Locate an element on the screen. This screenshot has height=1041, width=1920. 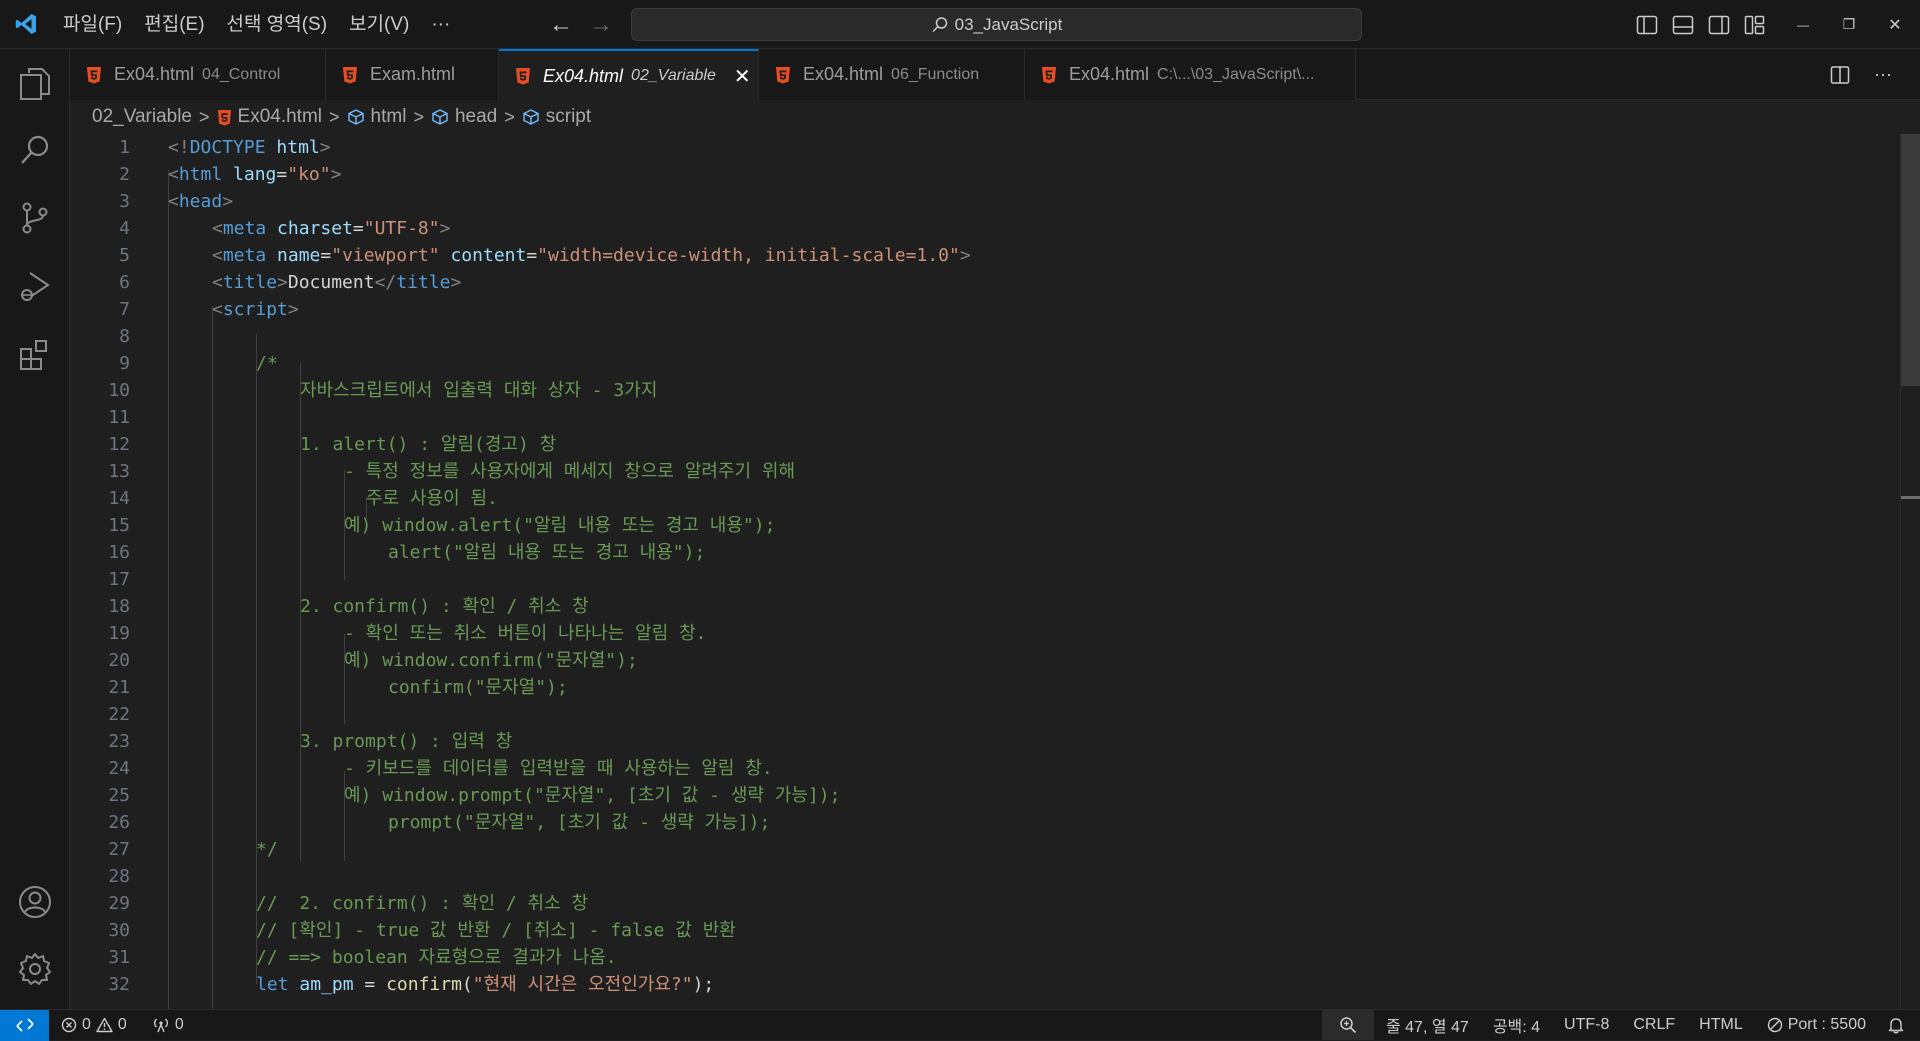
toggle-primary-sidebar-icon is located at coordinates (1647, 25).